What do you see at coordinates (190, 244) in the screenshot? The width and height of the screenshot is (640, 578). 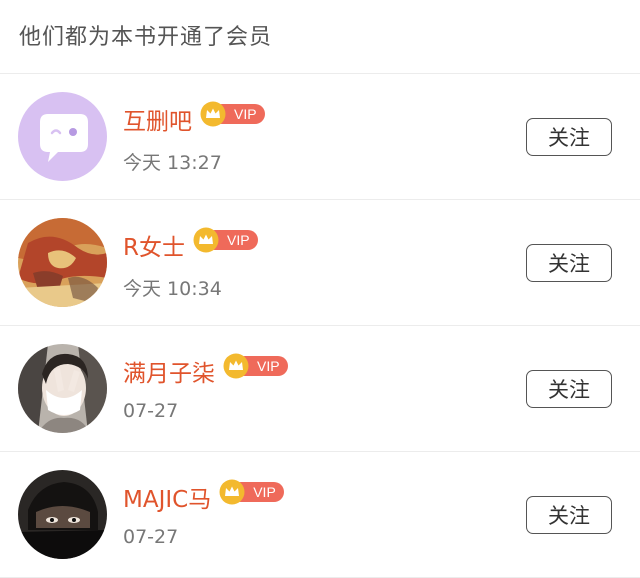 I see `name-line: R女士 VIP` at bounding box center [190, 244].